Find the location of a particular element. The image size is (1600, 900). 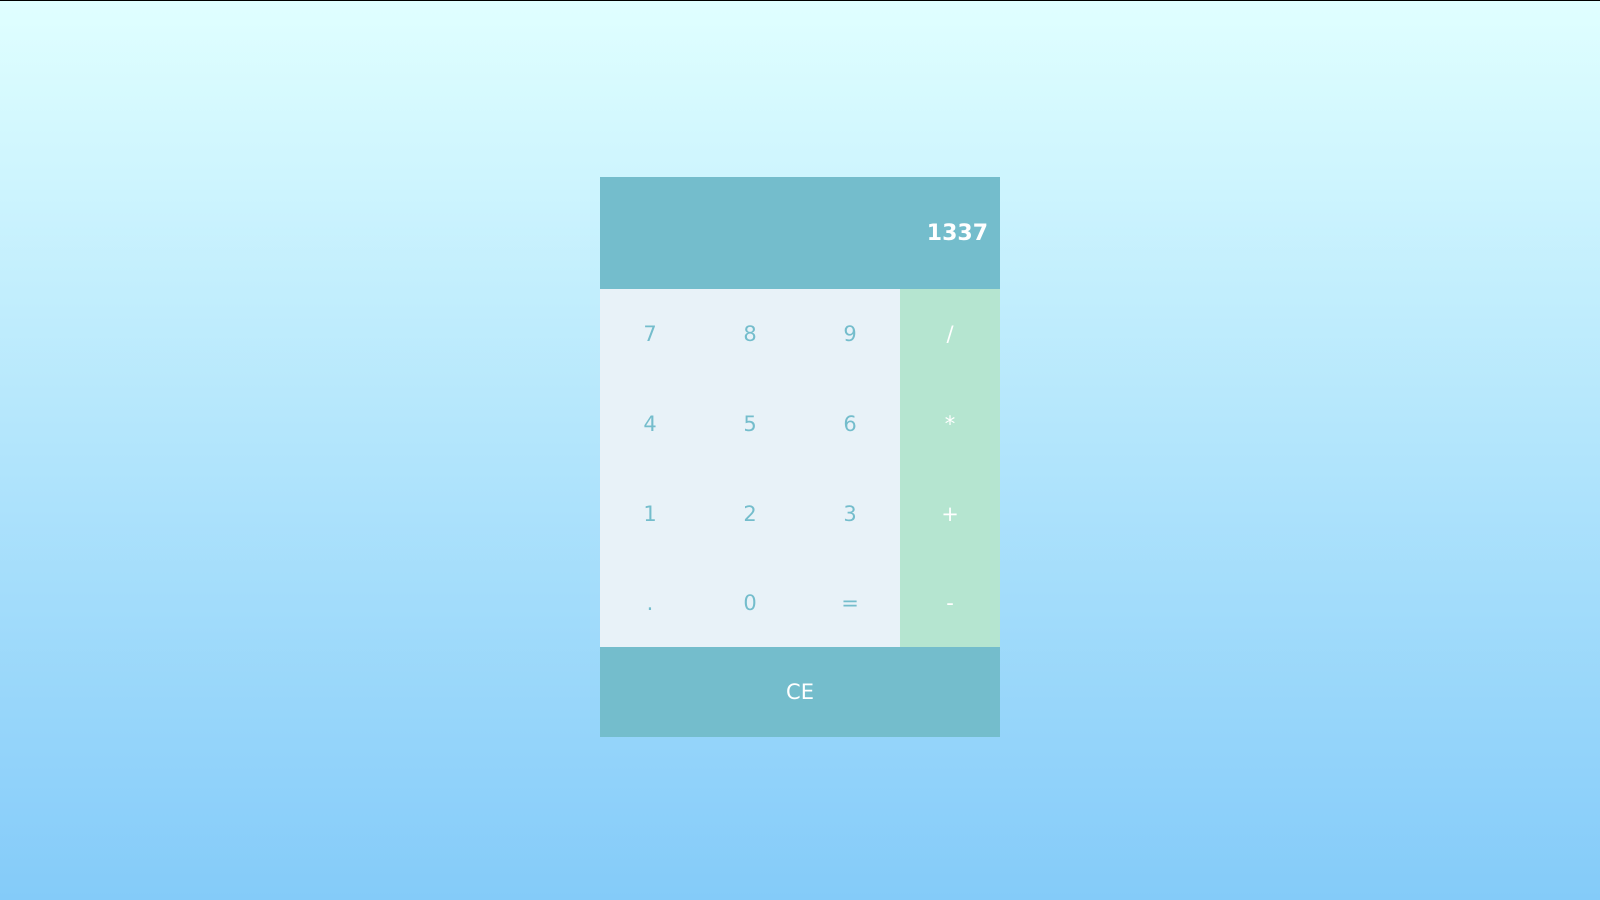

key-subtract: - is located at coordinates (950, 603).